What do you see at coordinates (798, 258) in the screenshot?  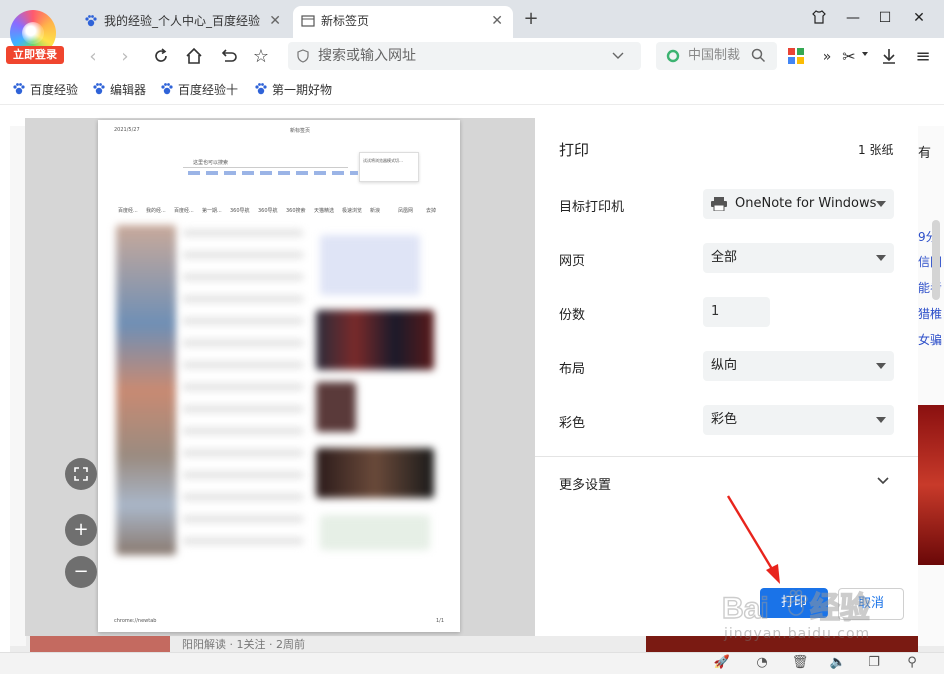 I see `pages-select: 全部` at bounding box center [798, 258].